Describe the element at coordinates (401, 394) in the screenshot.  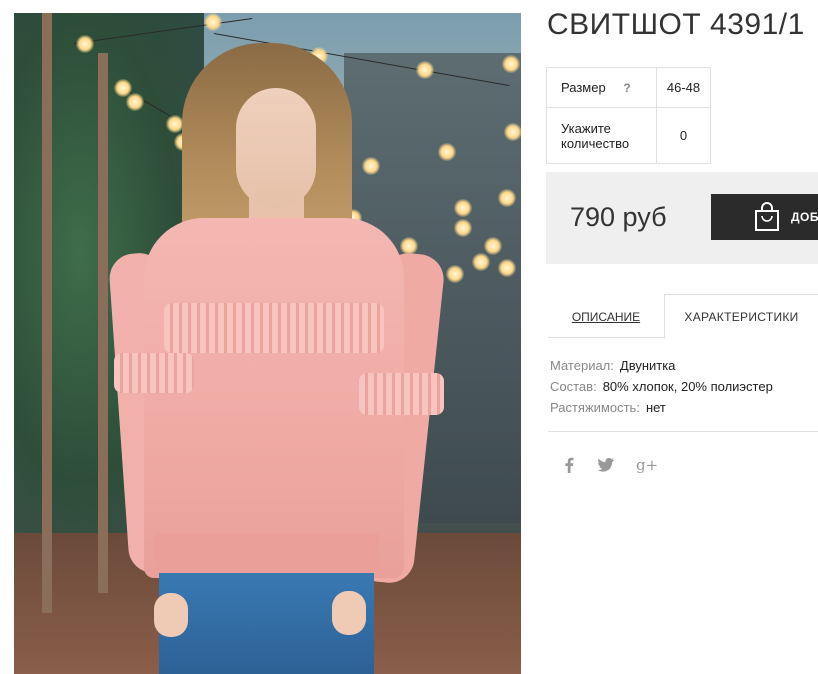
I see `sleeve-ruffle-right` at that location.